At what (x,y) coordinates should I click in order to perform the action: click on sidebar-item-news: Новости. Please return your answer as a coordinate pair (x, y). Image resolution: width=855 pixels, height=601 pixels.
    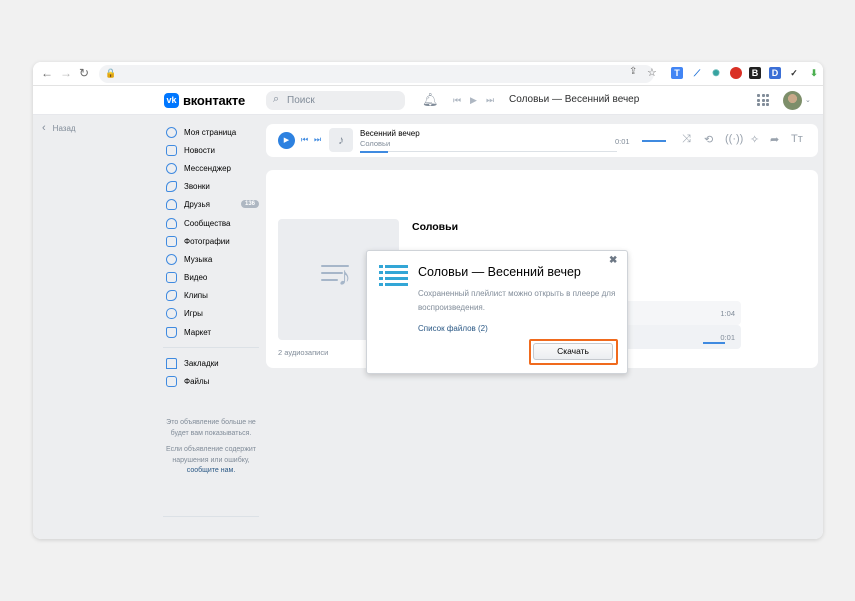
    Looking at the image, I should click on (211, 150).